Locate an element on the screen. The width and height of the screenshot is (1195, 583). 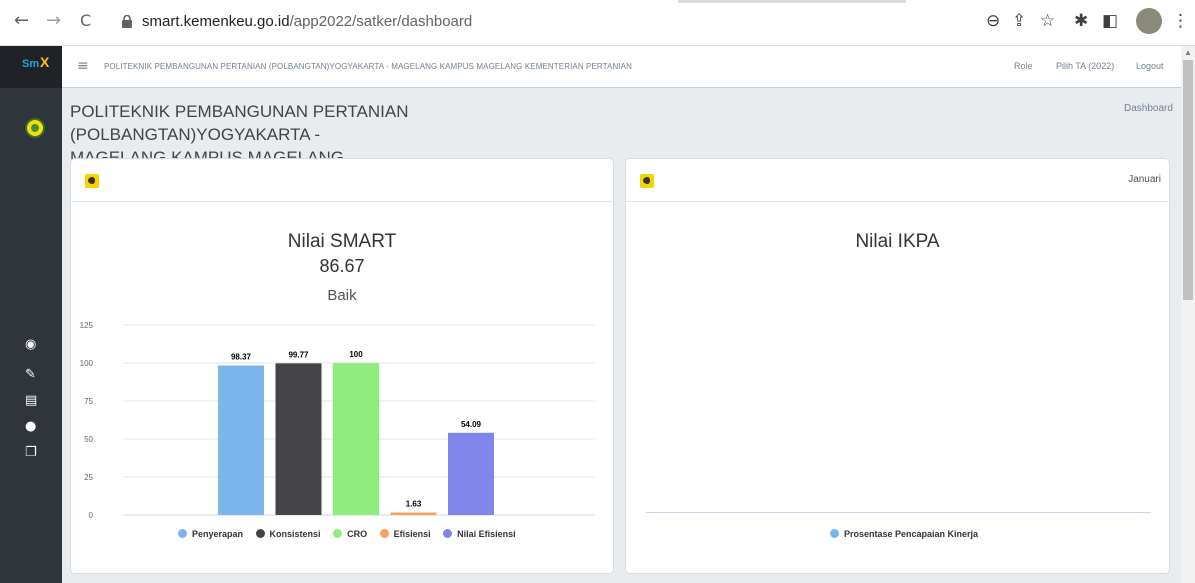
month-label: Januari is located at coordinates (1144, 179).